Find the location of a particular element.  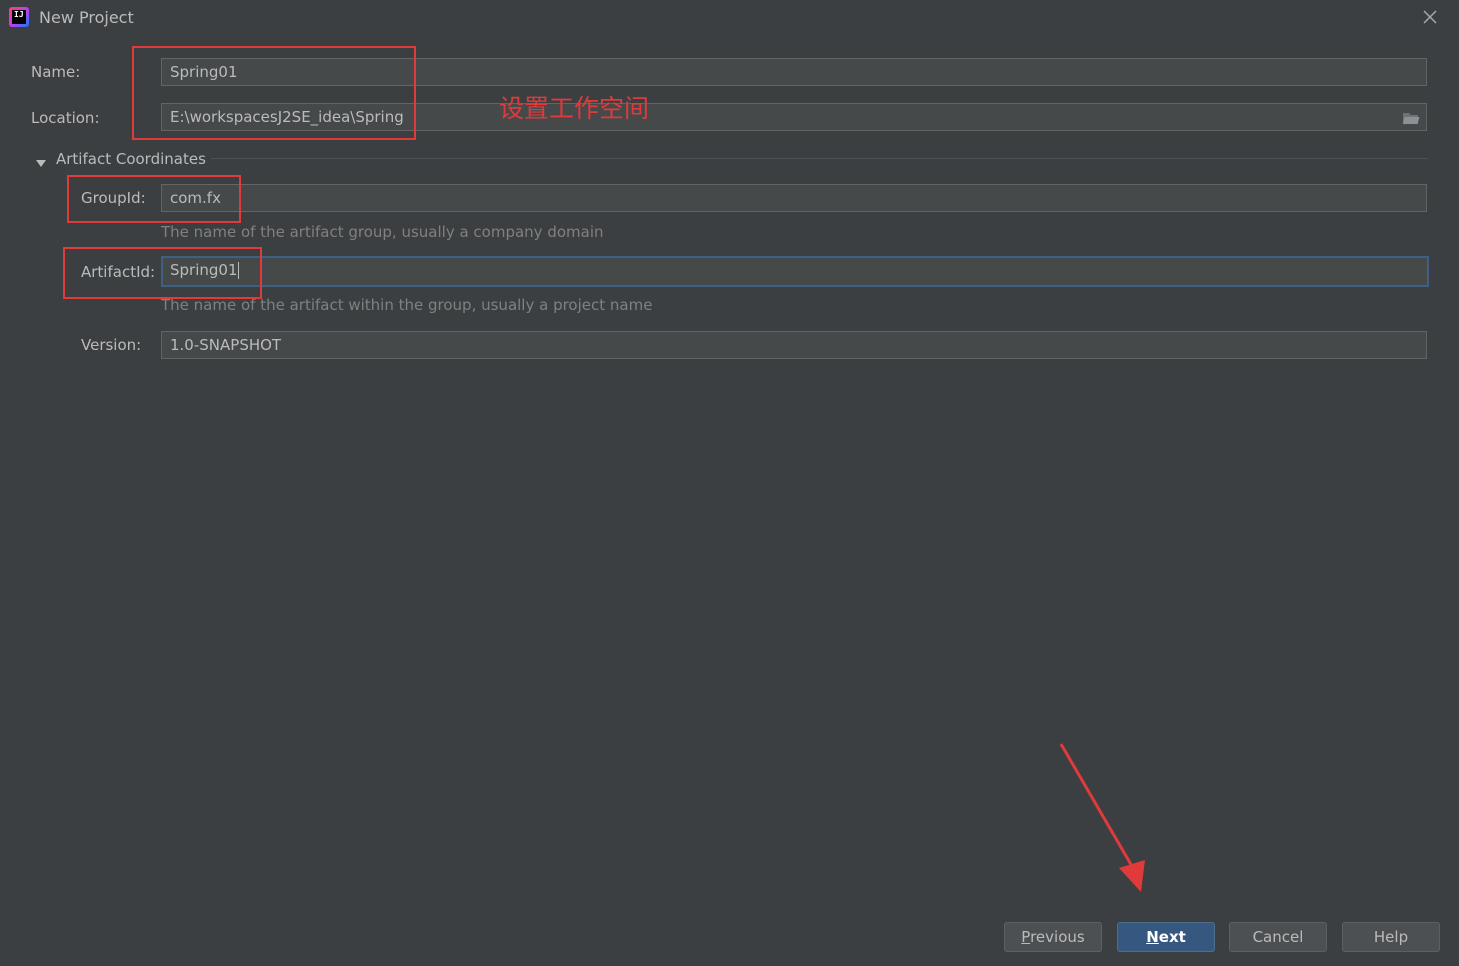

name-label: Name: is located at coordinates (56, 72).